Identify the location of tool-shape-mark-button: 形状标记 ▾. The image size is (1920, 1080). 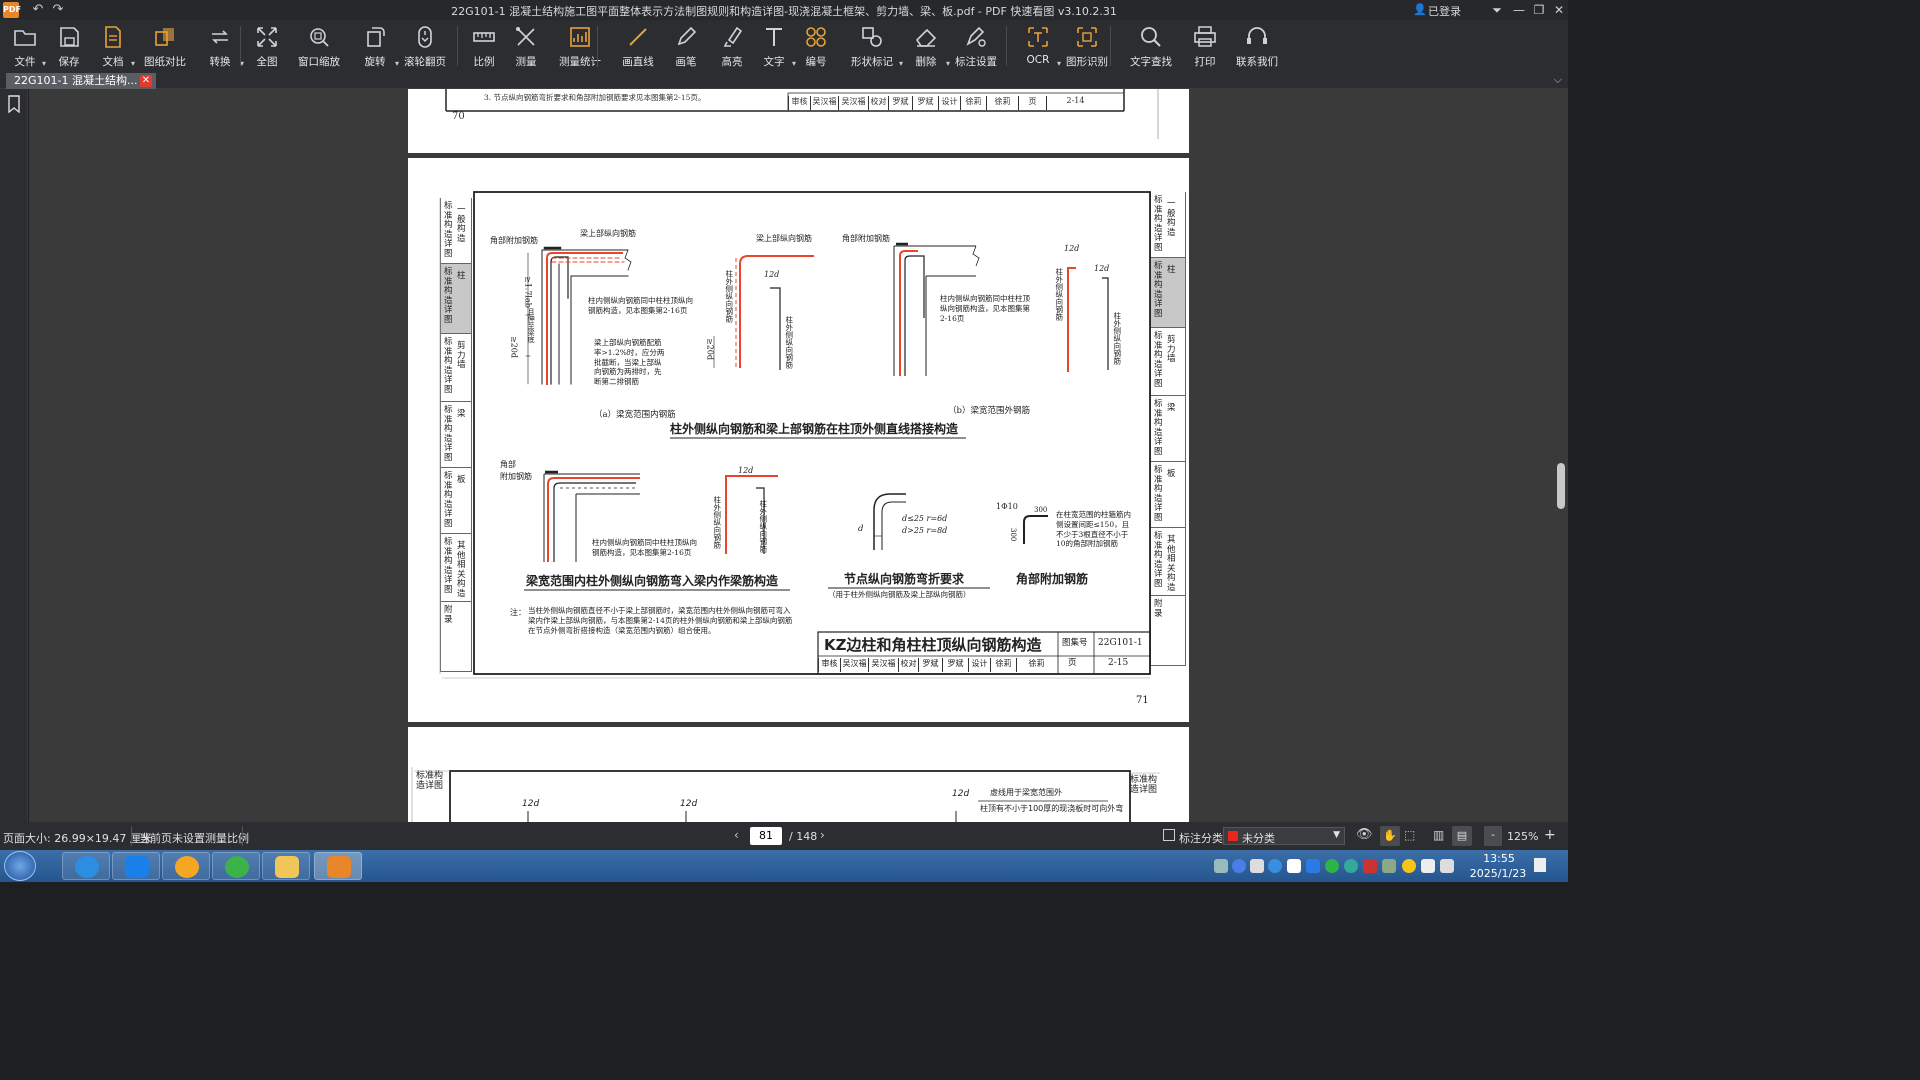
(874, 47).